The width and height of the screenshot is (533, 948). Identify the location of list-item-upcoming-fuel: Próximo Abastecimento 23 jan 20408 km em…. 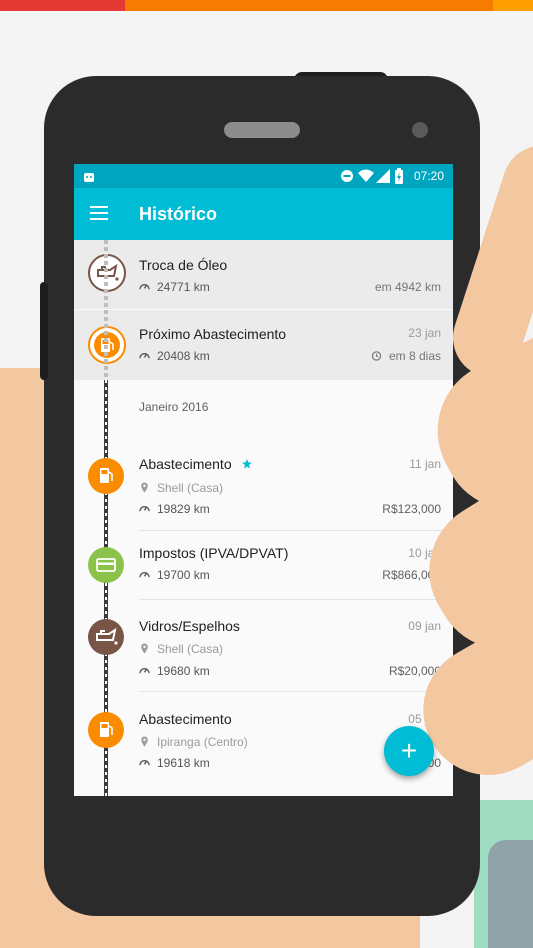
(263, 345).